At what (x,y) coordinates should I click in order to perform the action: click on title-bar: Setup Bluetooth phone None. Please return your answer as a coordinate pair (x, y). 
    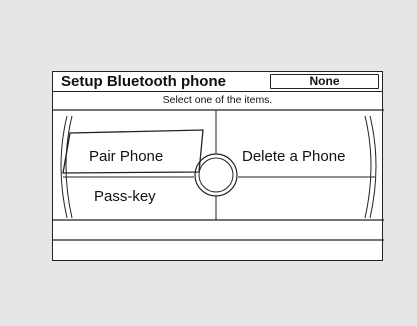
    Looking at the image, I should click on (217, 82).